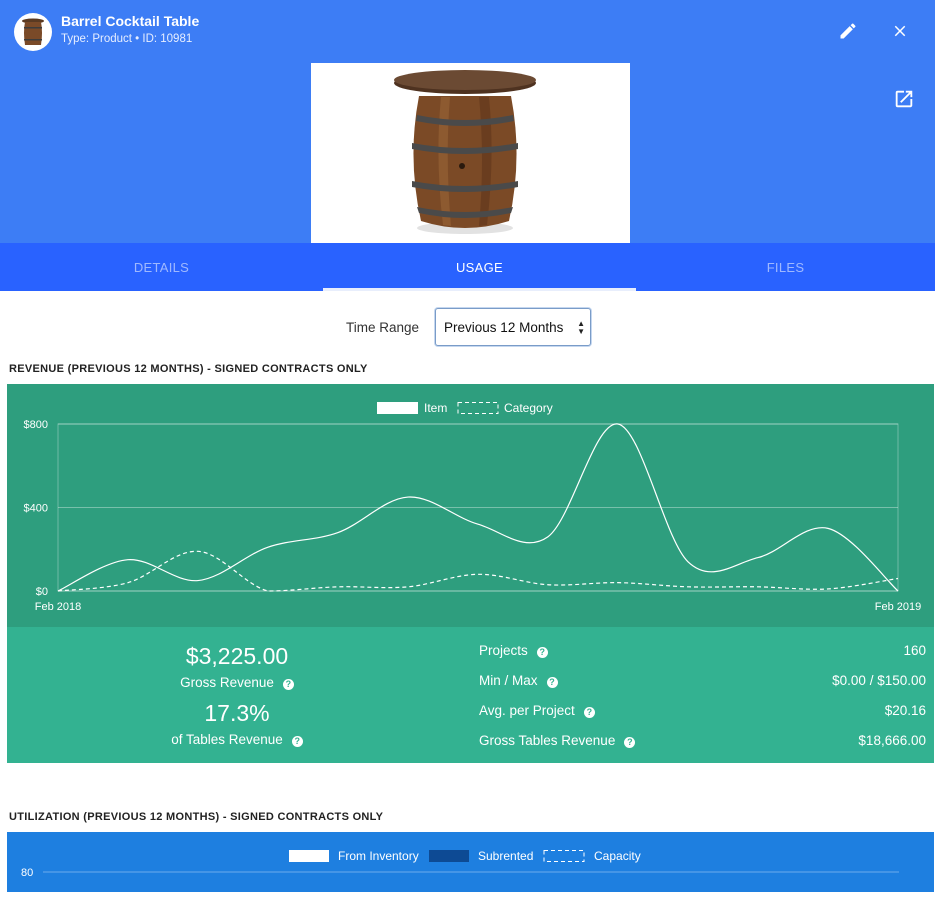  Describe the element at coordinates (785, 267) in the screenshot. I see `tab-files: FILES` at that location.